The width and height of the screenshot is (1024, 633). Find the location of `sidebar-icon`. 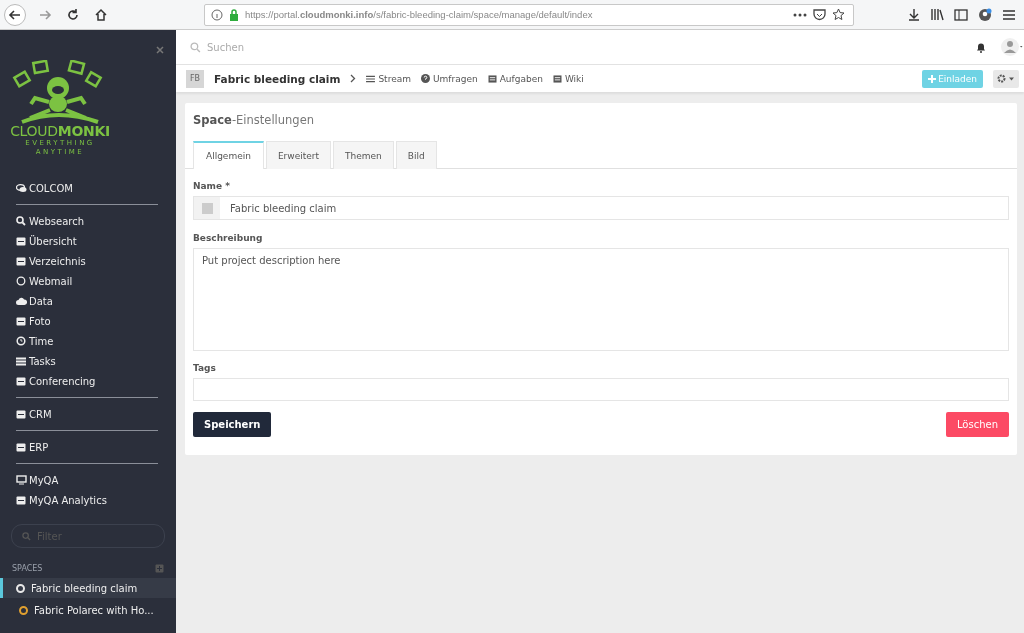

sidebar-icon is located at coordinates (961, 14).